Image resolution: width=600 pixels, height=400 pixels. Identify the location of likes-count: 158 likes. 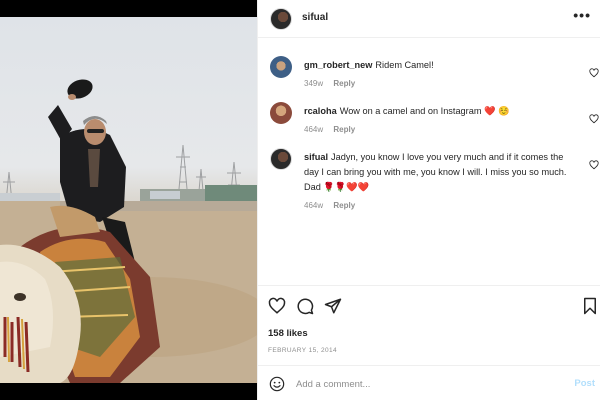
(288, 333).